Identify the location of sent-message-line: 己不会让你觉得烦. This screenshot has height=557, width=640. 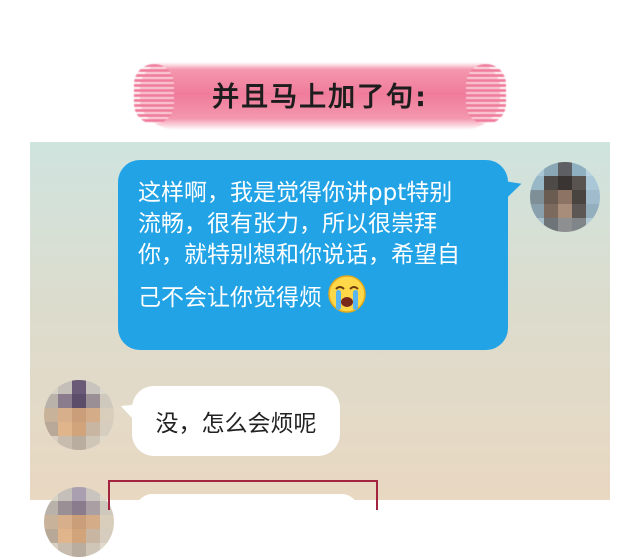
(230, 298).